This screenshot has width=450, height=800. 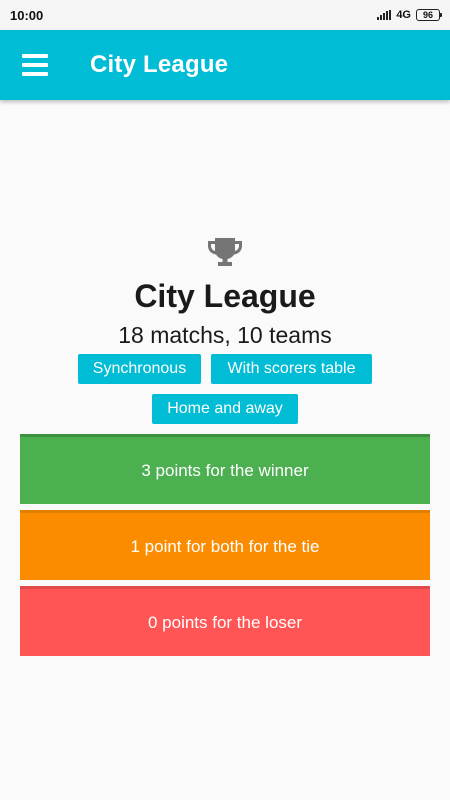 I want to click on tag-home-and-away: Home and away, so click(x=225, y=409).